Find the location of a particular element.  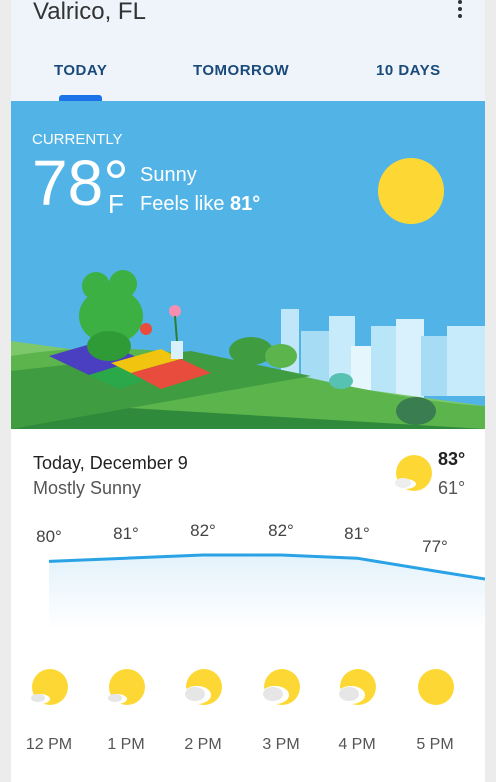

current-condition: Sunny is located at coordinates (168, 175).